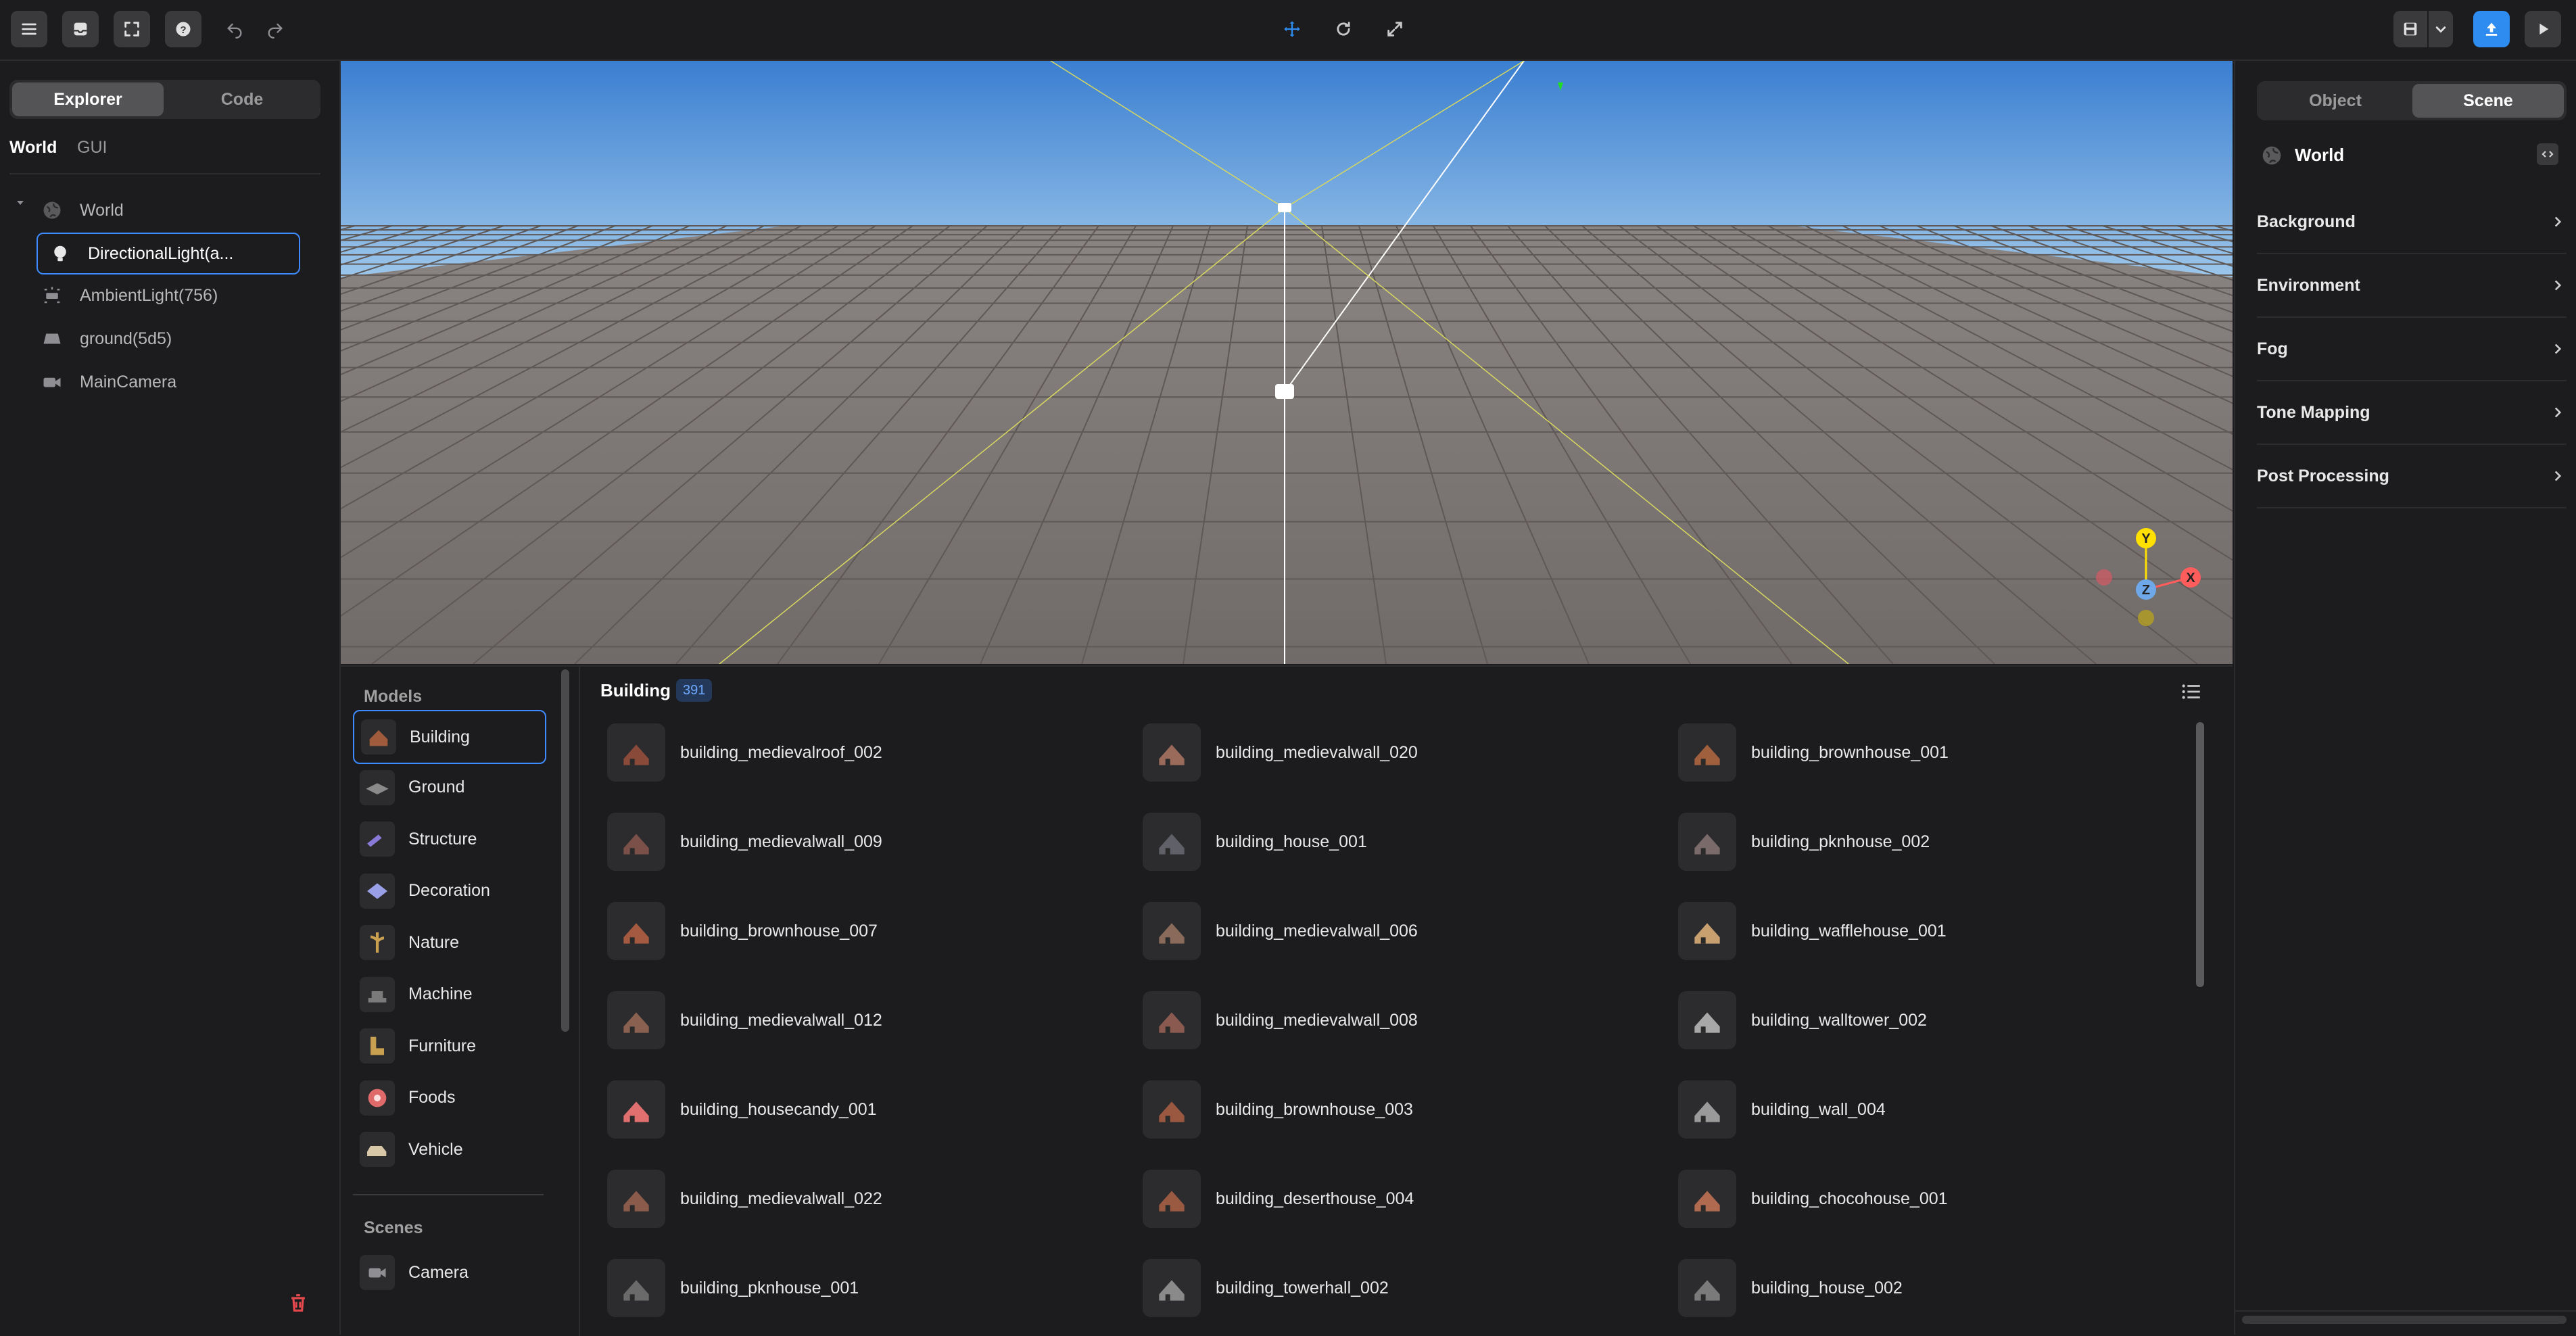 The image size is (2576, 1336). What do you see at coordinates (448, 839) in the screenshot?
I see `category-structure: Structure` at bounding box center [448, 839].